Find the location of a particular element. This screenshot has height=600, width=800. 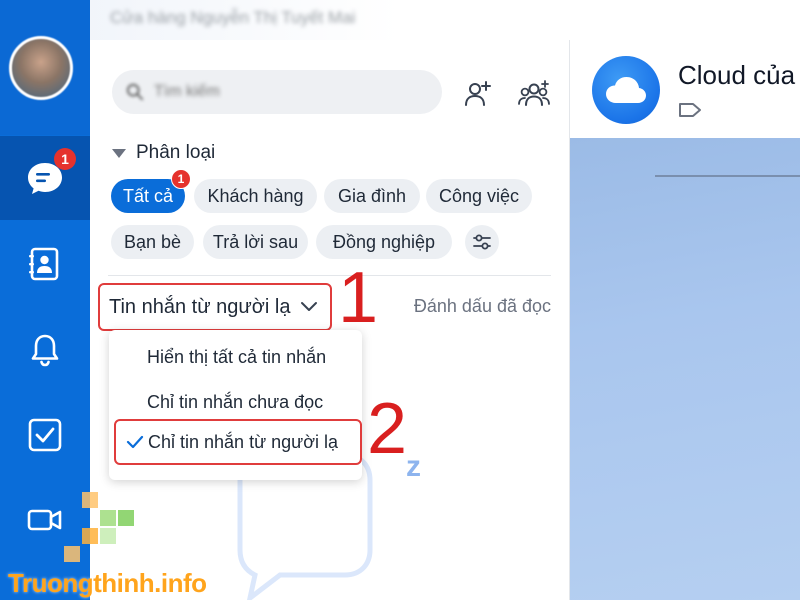

unread-badge: 1 is located at coordinates (65, 159).